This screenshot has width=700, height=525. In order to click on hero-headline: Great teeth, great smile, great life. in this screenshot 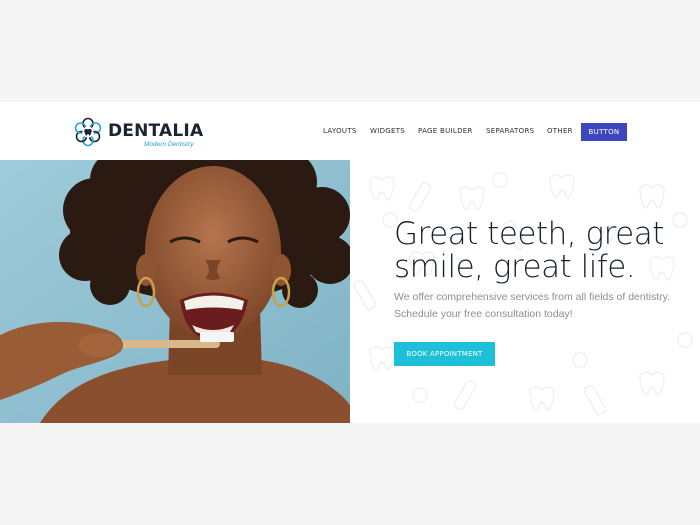, I will do `click(539, 251)`.